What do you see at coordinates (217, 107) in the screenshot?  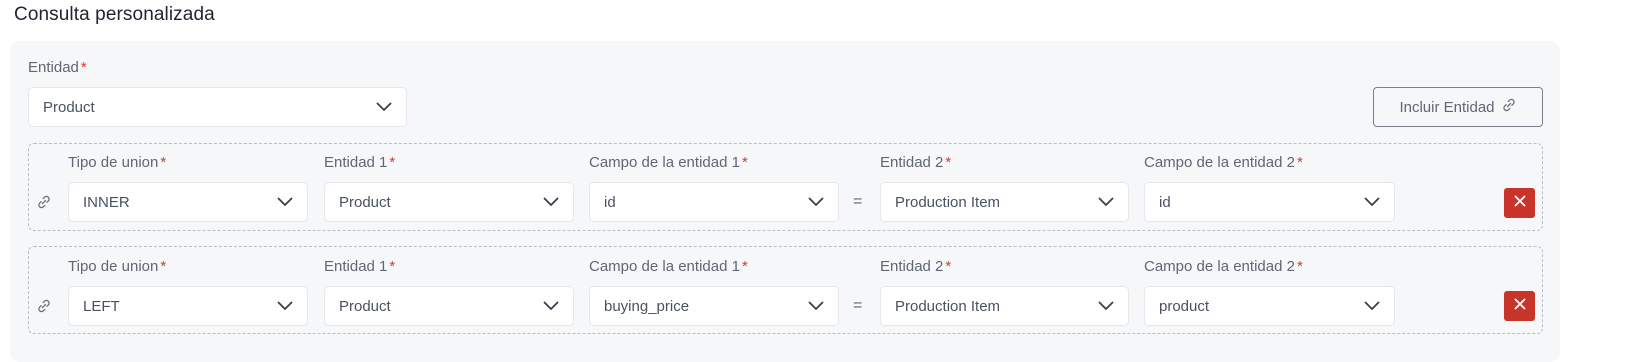 I see `entity-select: Product` at bounding box center [217, 107].